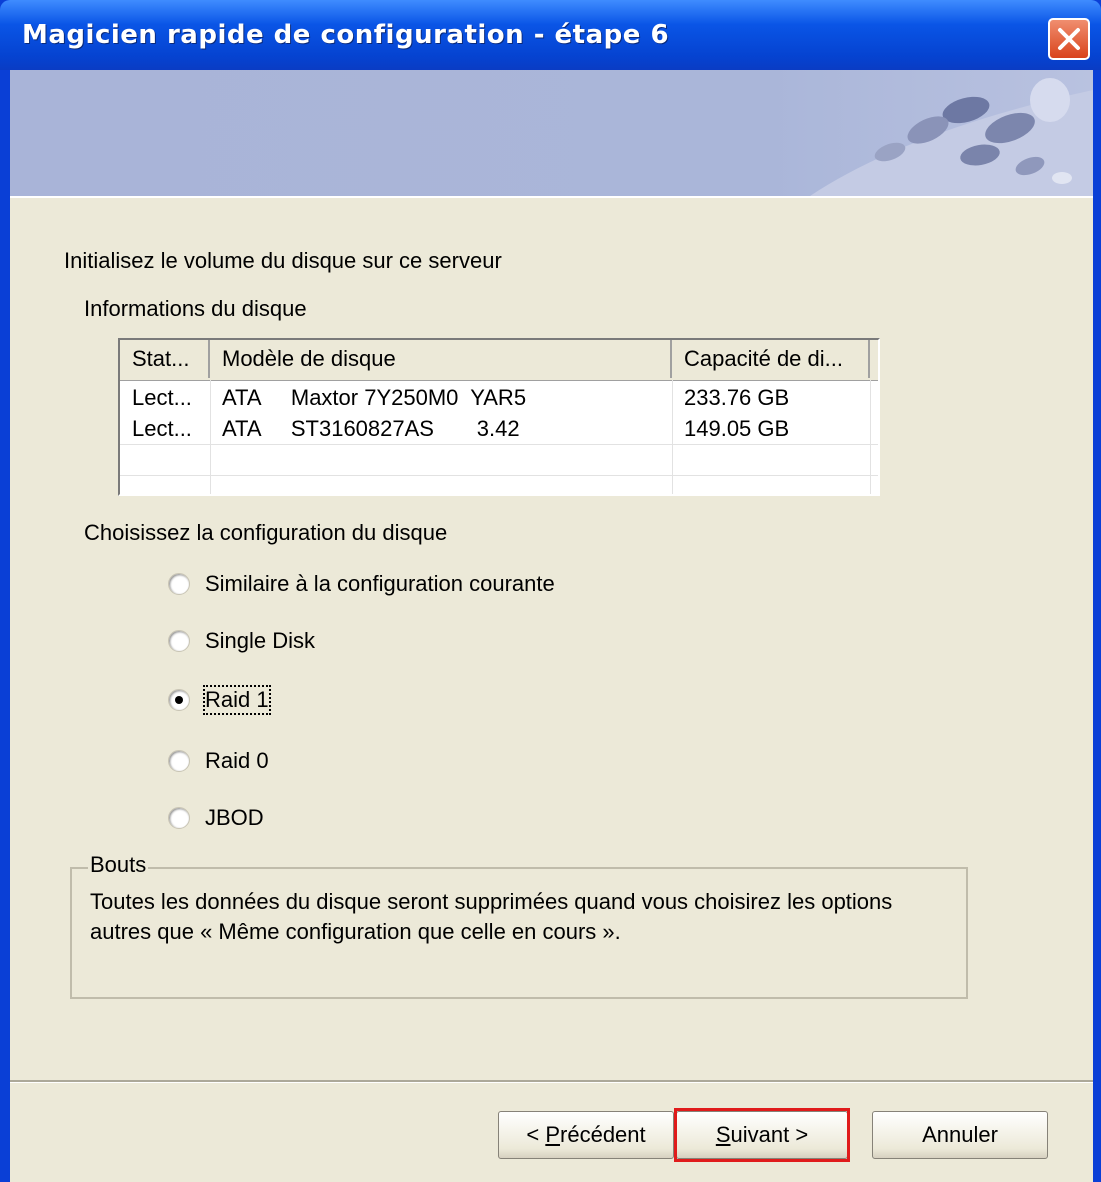 This screenshot has width=1101, height=1182. What do you see at coordinates (266, 532) in the screenshot?
I see `config-label: Choisissez la configuration du disque` at bounding box center [266, 532].